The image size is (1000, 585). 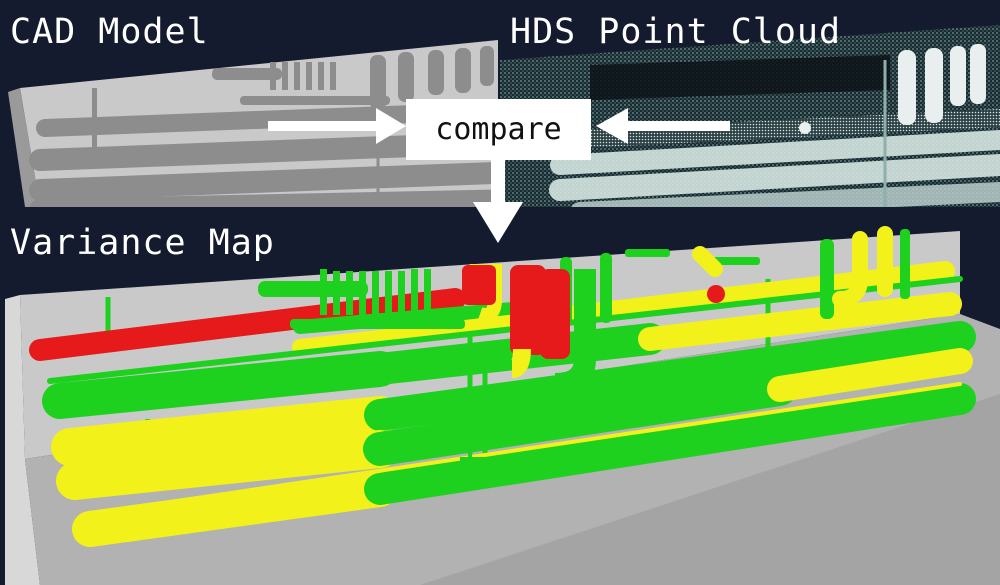 I want to click on compare-label: compare, so click(x=498, y=129).